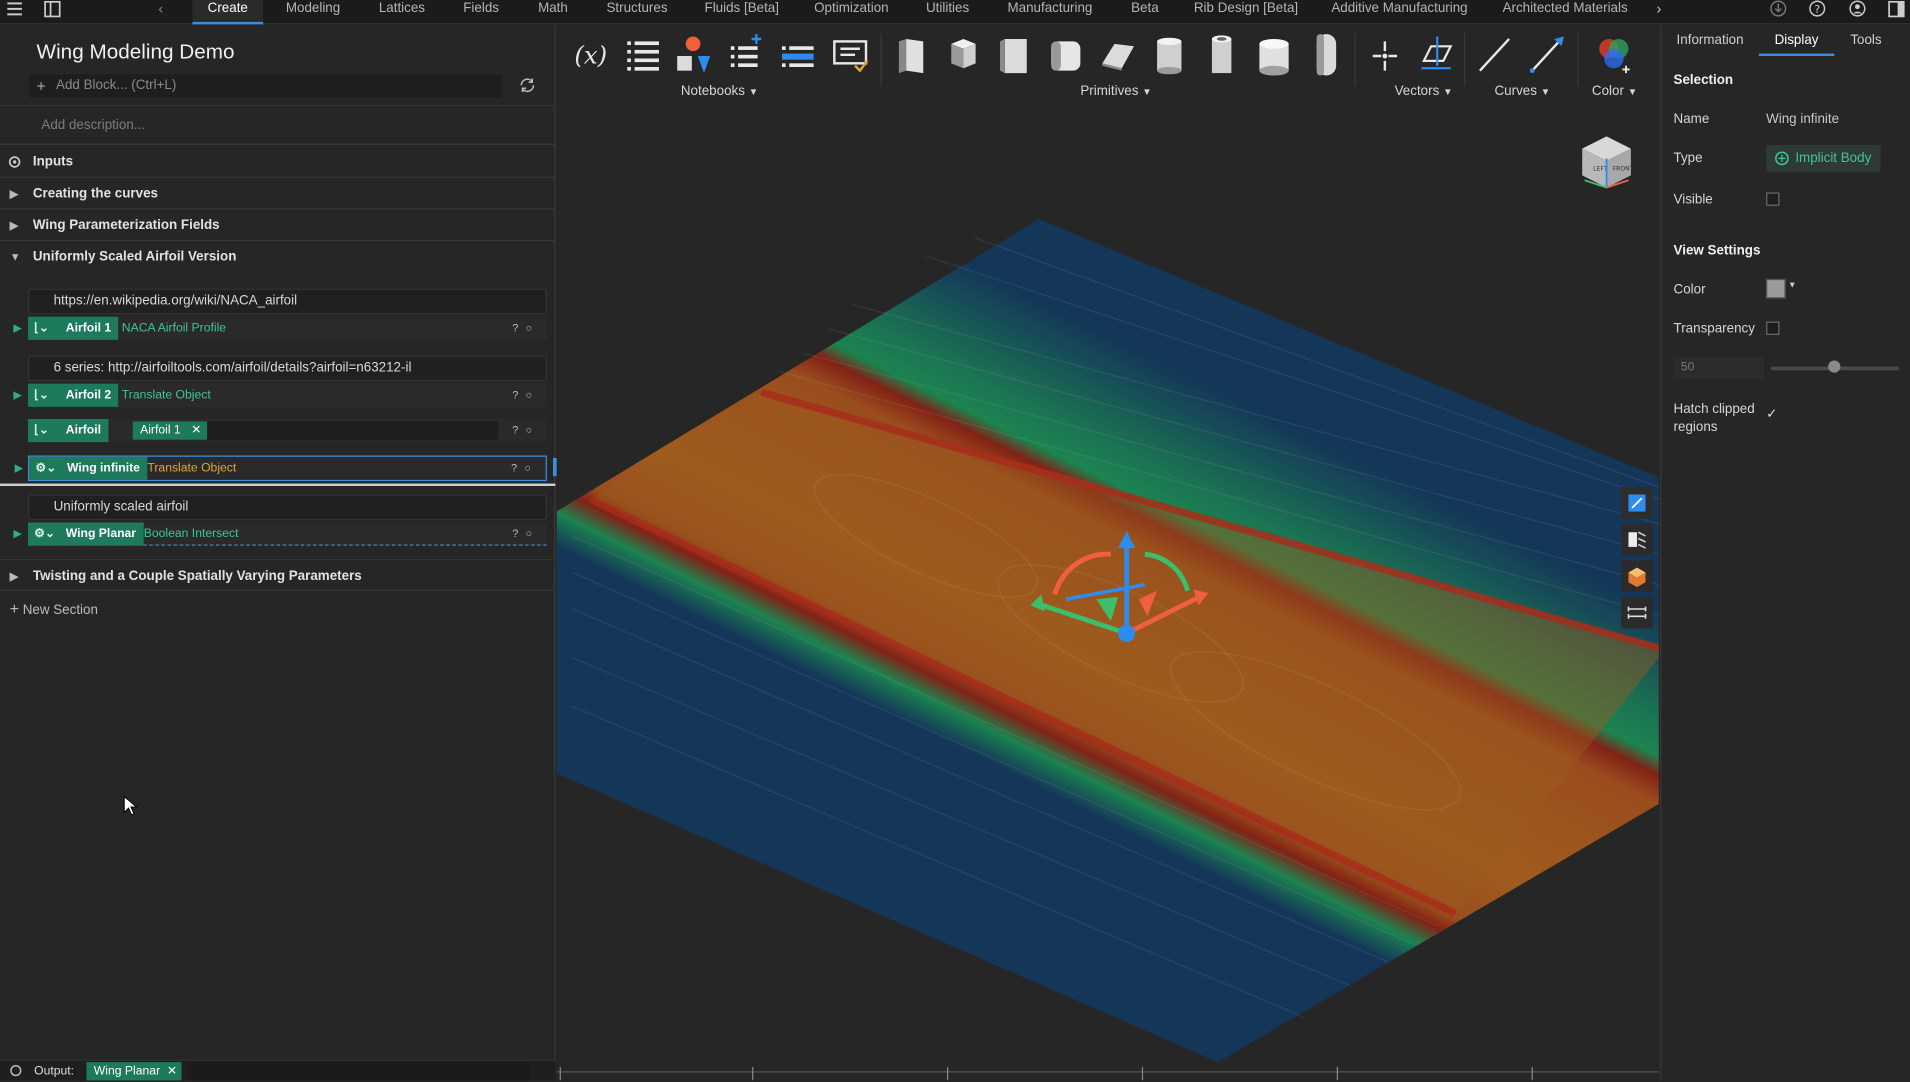 Image resolution: width=1910 pixels, height=1082 pixels. Describe the element at coordinates (1637, 503) in the screenshot. I see `viewport-edit-tool` at that location.